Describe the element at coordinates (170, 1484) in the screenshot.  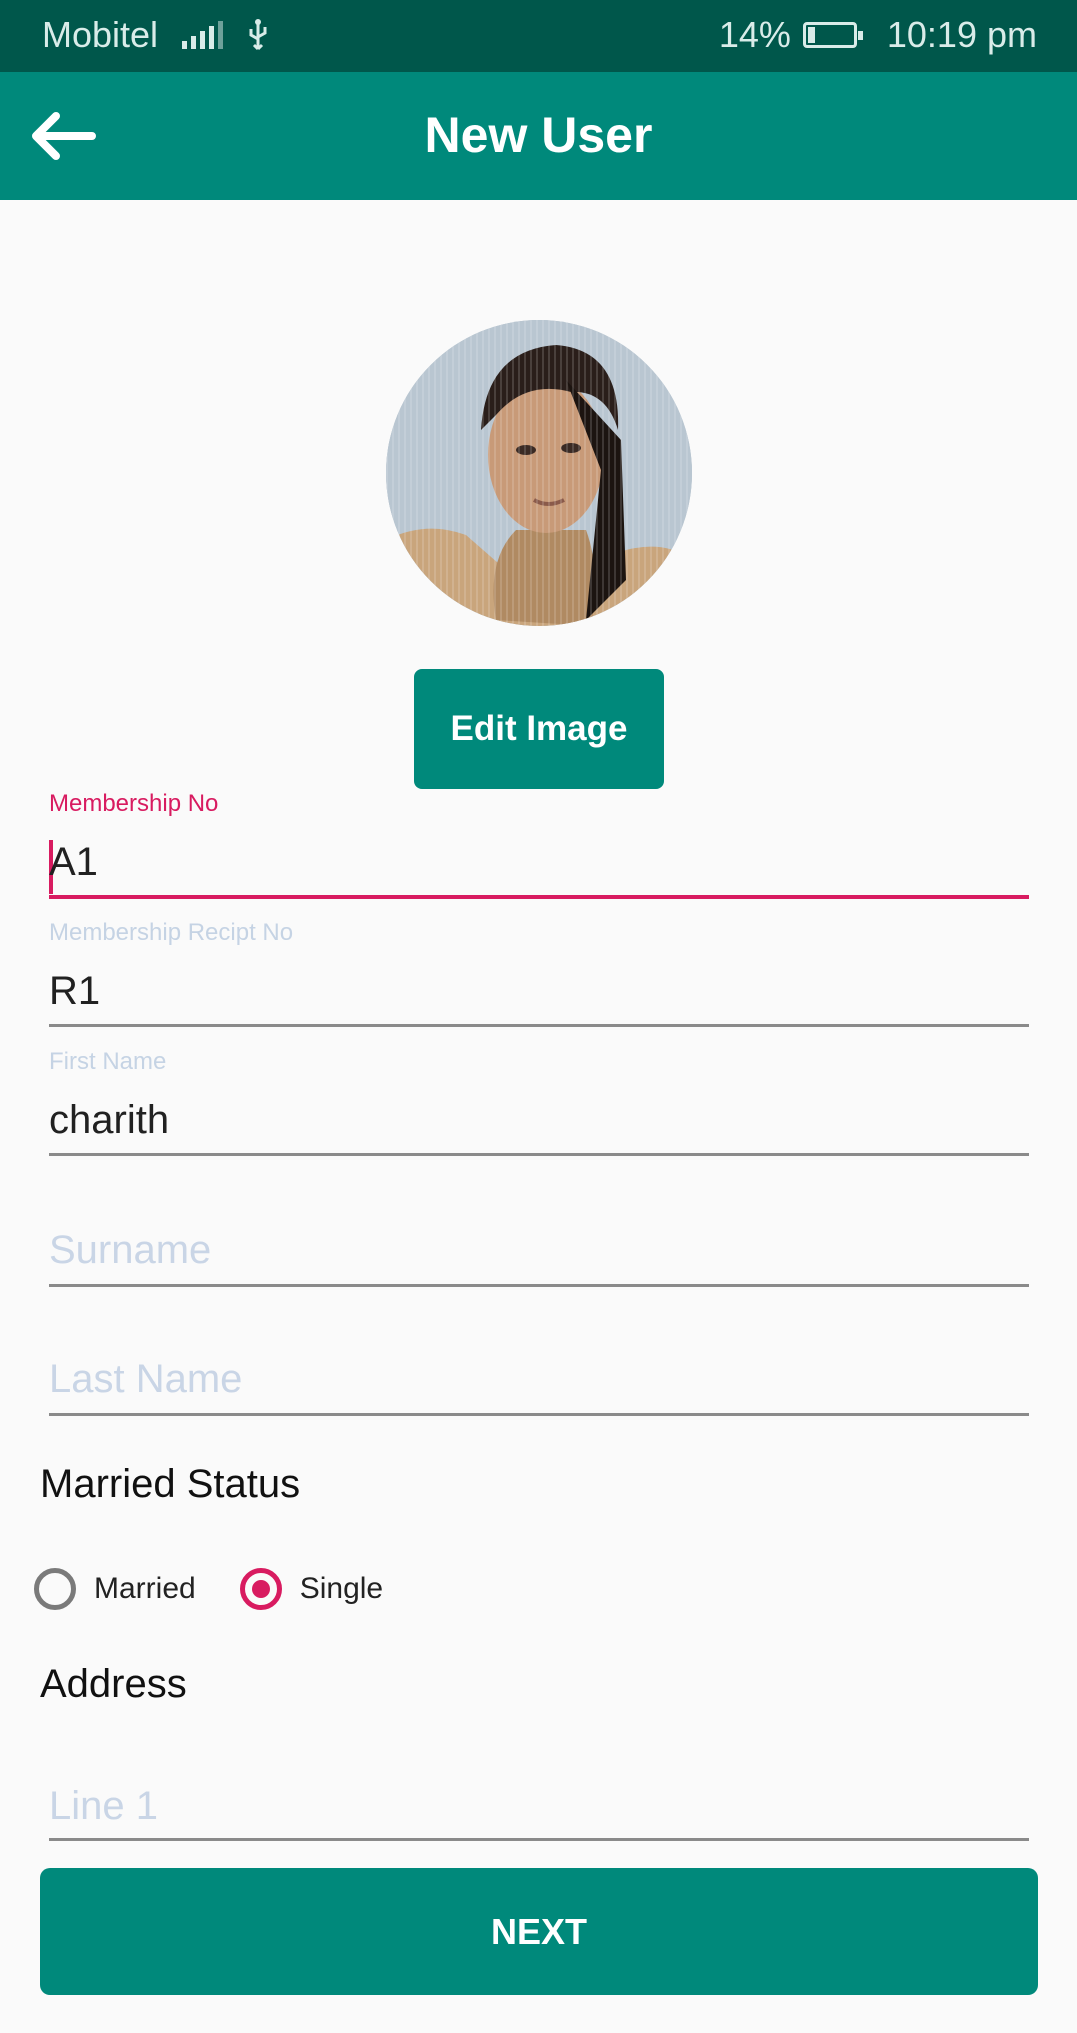
I see `married-status-title: Married Status` at that location.